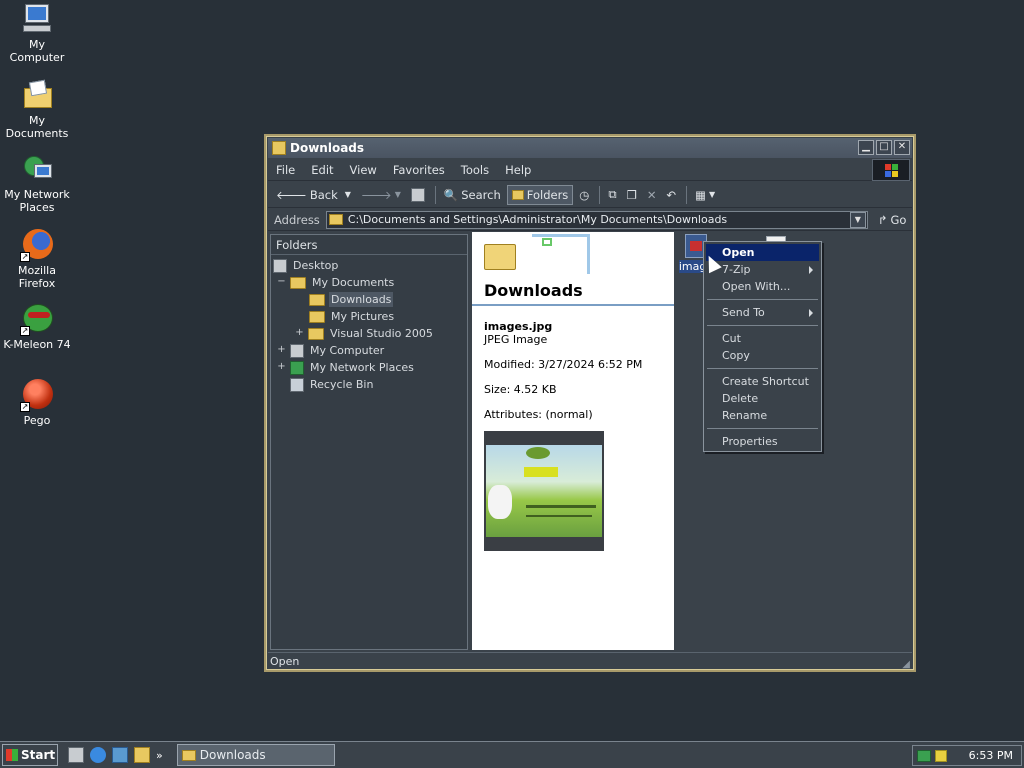  Describe the element at coordinates (538, 453) in the screenshot. I see `thumbnail-turtle-shape` at that location.